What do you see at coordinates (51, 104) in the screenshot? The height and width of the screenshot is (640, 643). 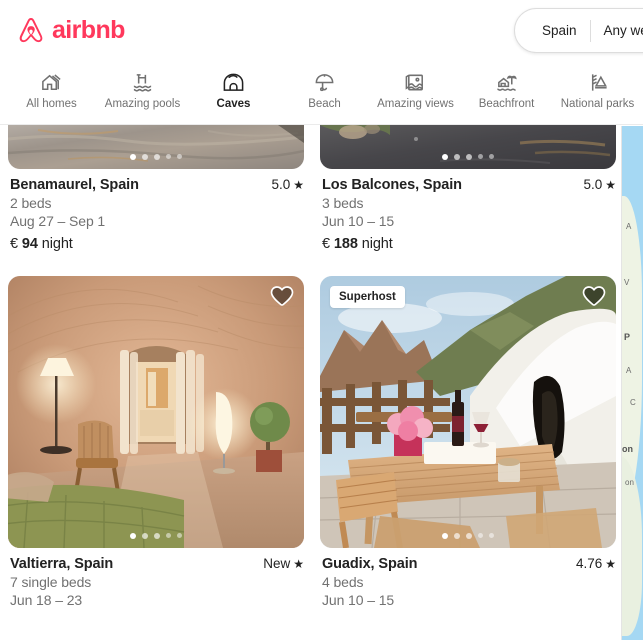 I see `category-label: All homes` at bounding box center [51, 104].